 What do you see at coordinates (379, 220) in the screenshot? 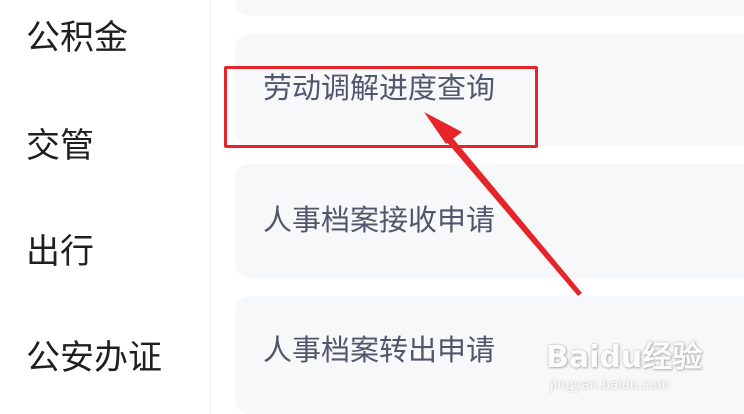
I see `service-card-label: 人事档案接收申请` at bounding box center [379, 220].